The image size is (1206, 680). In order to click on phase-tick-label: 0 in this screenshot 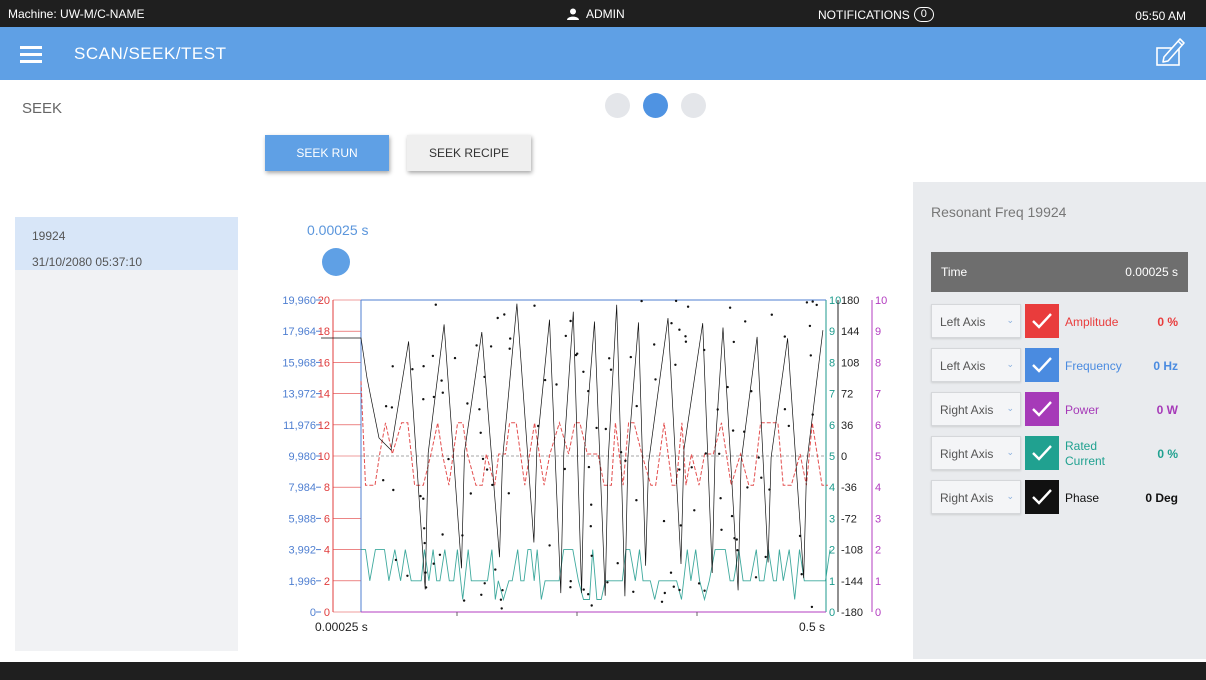, I will do `click(844, 457)`.